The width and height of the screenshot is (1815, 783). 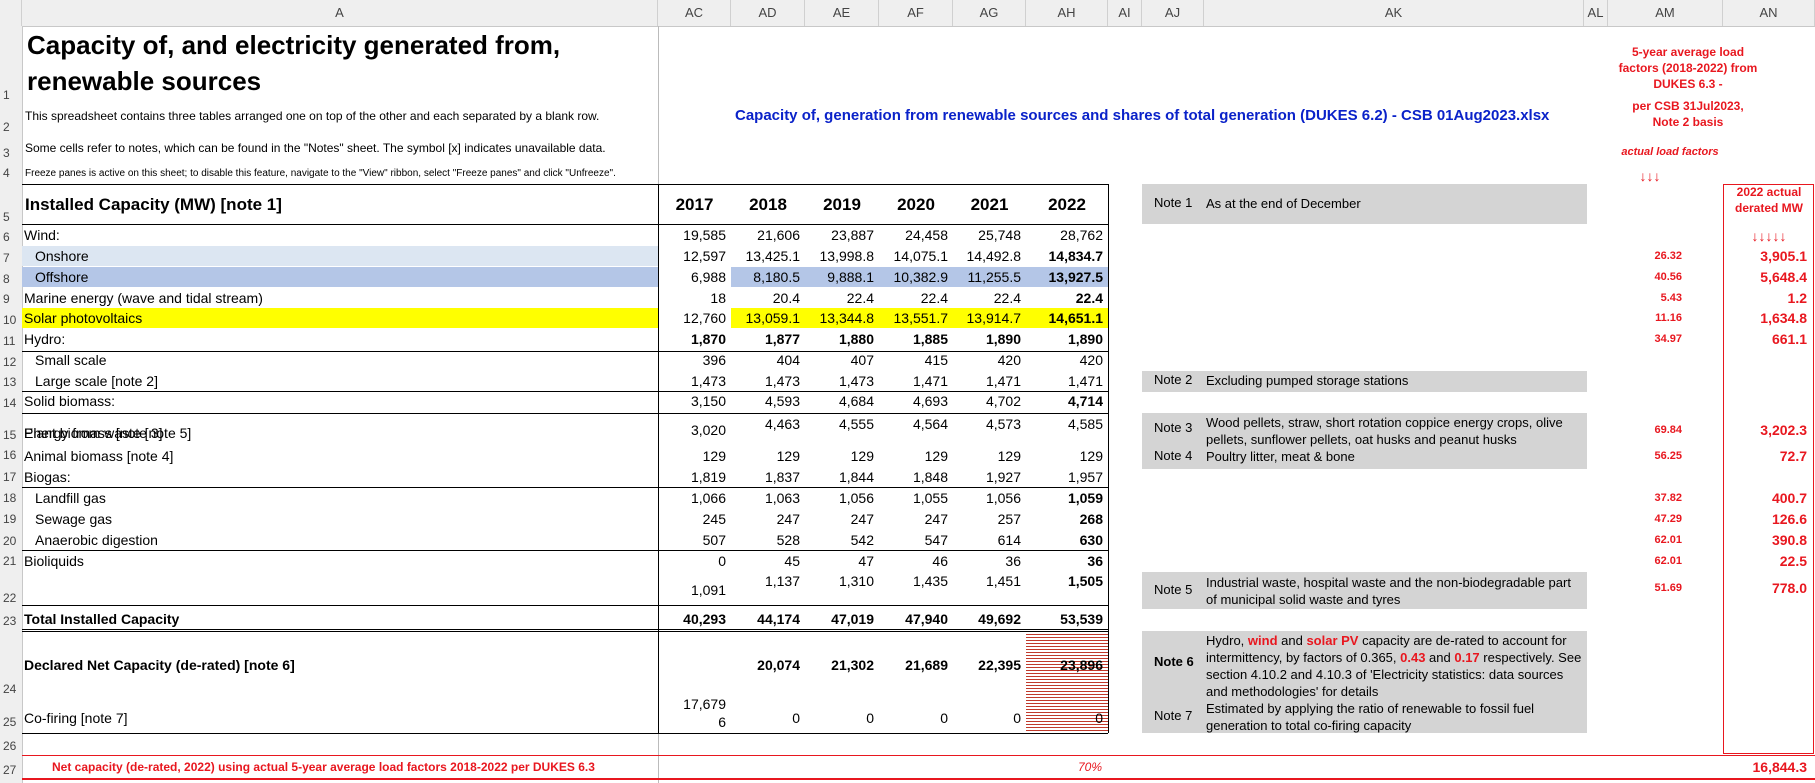 I want to click on table-cell: 4,702, so click(x=987, y=401).